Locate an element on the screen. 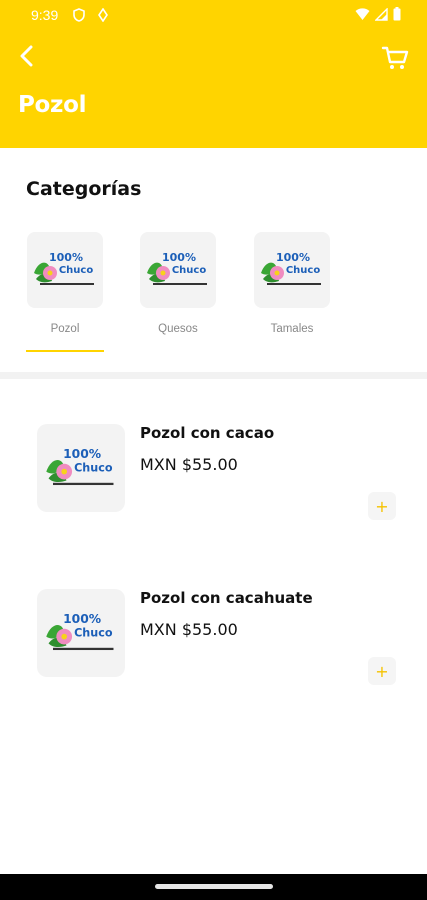  wifi-icon is located at coordinates (362, 15).